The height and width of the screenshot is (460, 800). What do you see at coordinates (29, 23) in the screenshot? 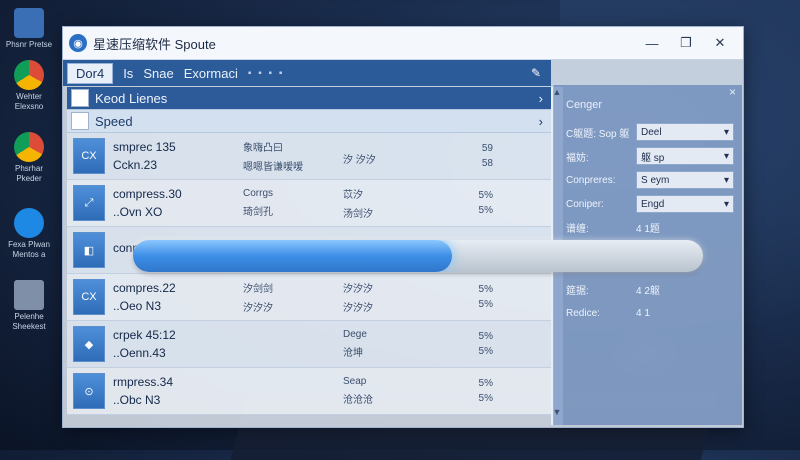
I see `app-icon` at bounding box center [29, 23].